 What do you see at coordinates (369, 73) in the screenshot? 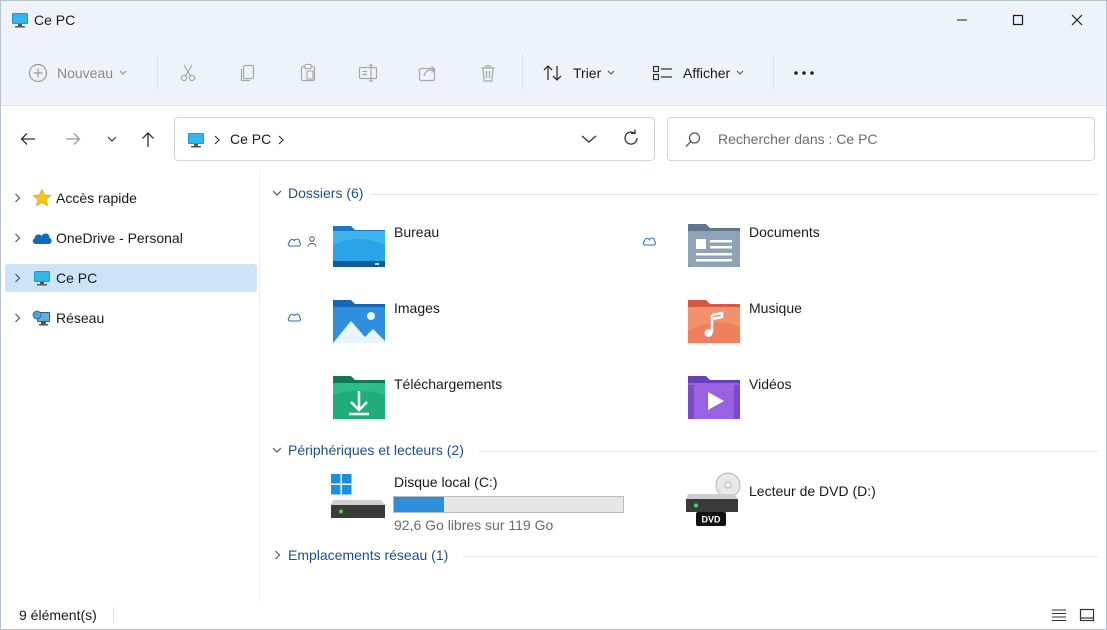
I see `rename-button` at bounding box center [369, 73].